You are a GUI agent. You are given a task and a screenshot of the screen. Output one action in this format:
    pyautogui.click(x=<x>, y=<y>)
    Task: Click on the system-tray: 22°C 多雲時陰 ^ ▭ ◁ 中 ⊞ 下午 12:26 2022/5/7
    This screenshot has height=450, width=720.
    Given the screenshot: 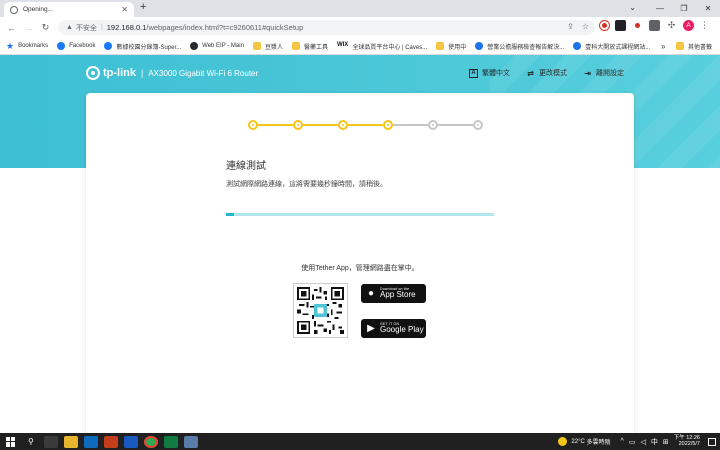 What is the action you would take?
    pyautogui.click(x=639, y=441)
    